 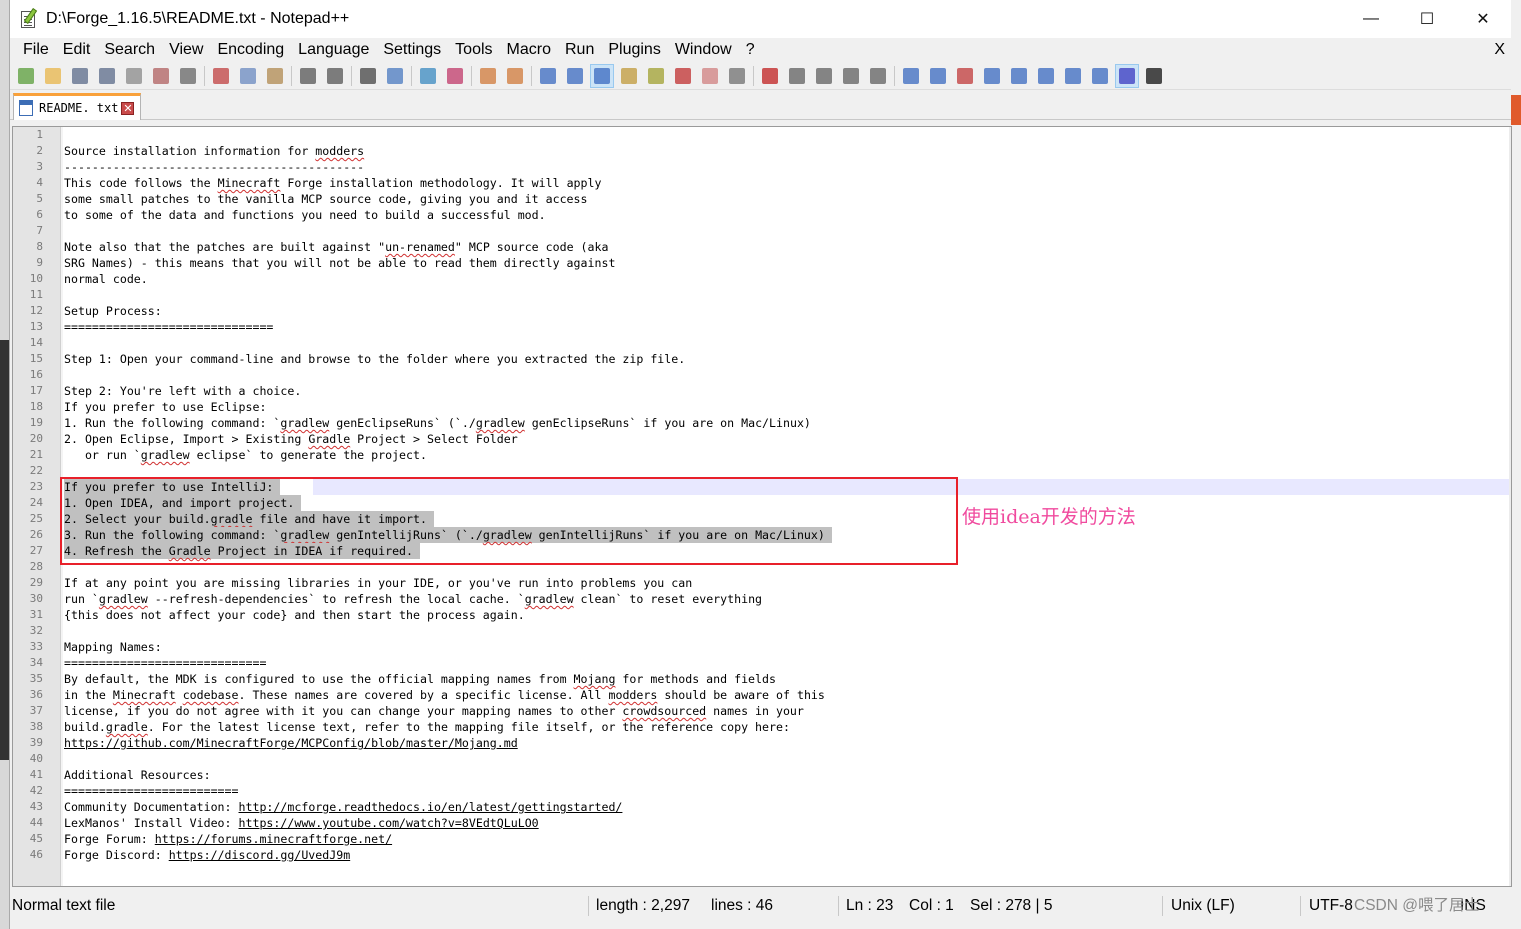 What do you see at coordinates (368, 76) in the screenshot?
I see `find-button` at bounding box center [368, 76].